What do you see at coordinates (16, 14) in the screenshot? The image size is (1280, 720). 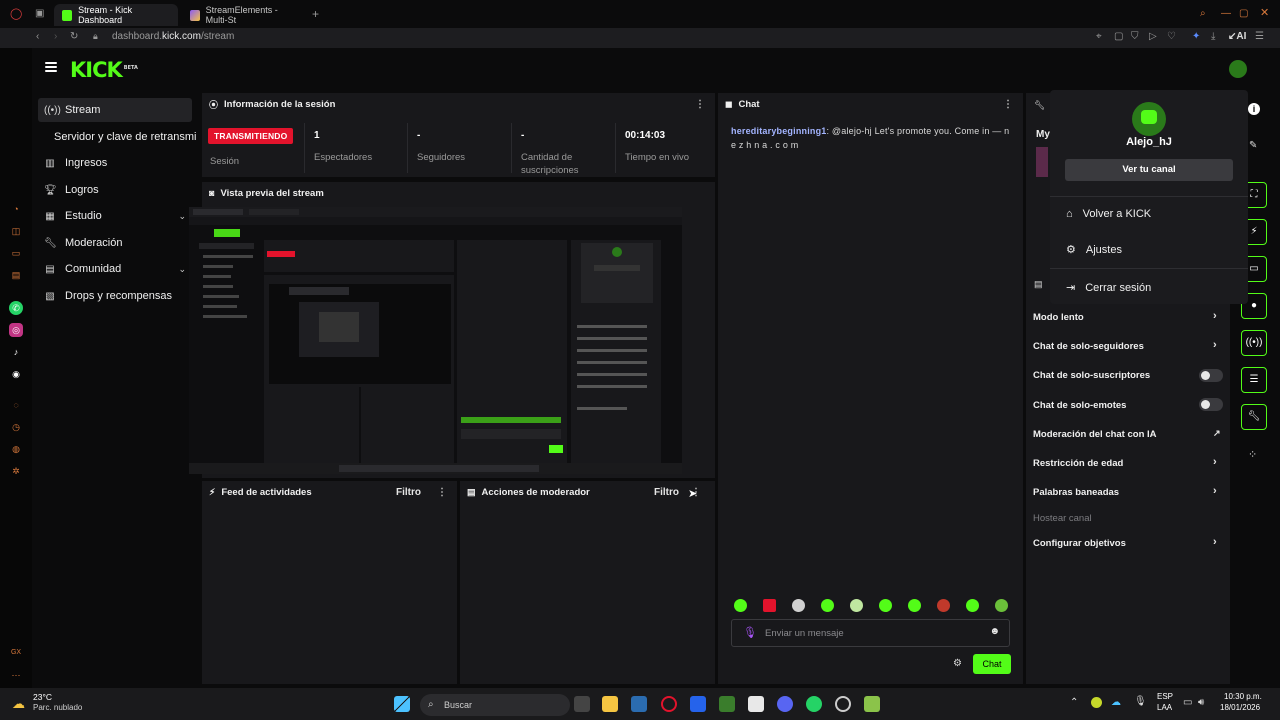 I see `opera-logo-icon: ◯` at bounding box center [16, 14].